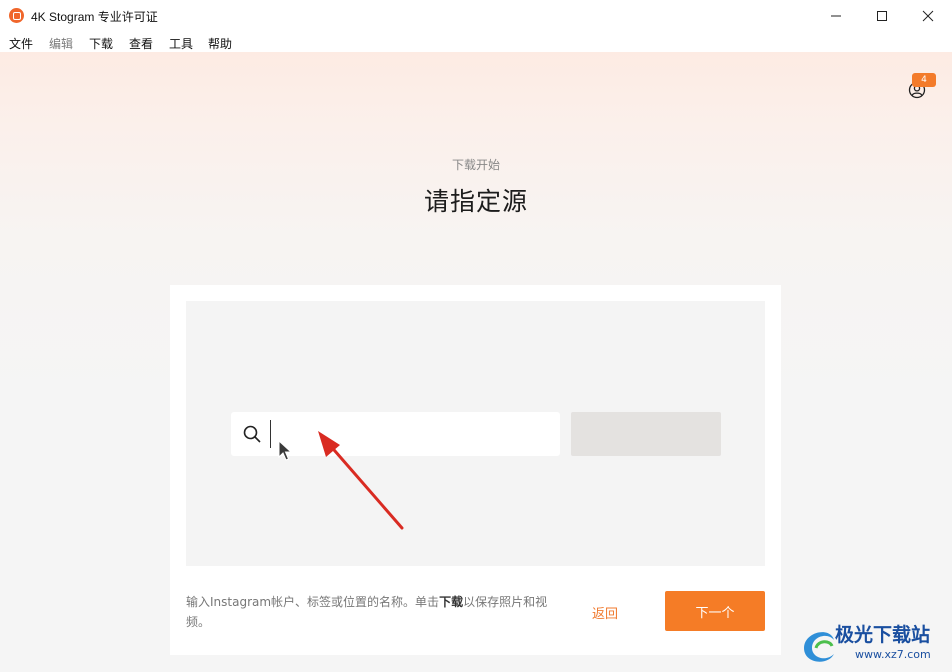 This screenshot has width=952, height=672. I want to click on minimize-icon, so click(836, 16).